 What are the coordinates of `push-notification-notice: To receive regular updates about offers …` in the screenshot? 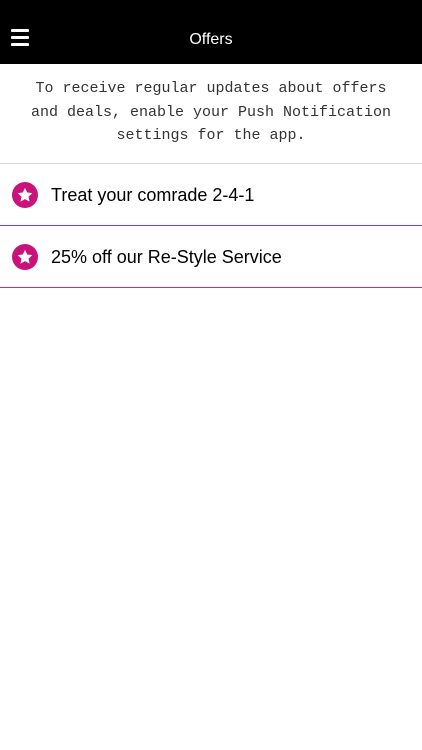 It's located at (211, 114).